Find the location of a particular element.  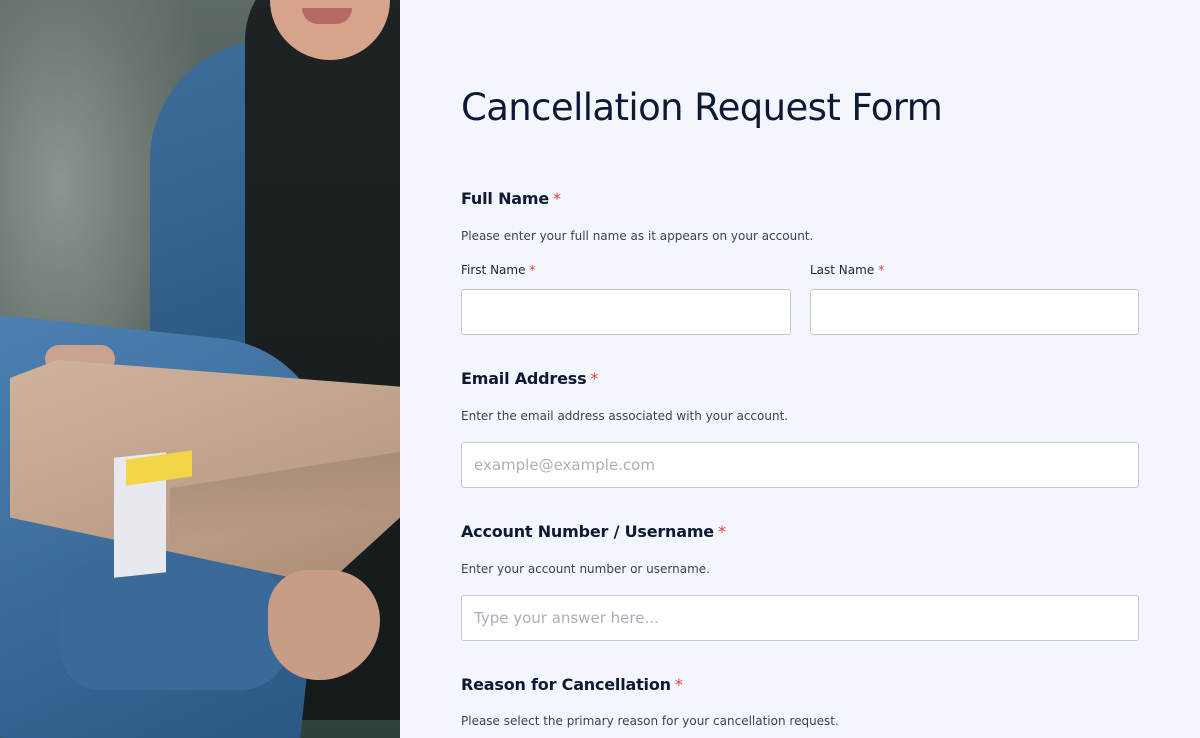

photo-courier-sleeve is located at coordinates (175, 625).